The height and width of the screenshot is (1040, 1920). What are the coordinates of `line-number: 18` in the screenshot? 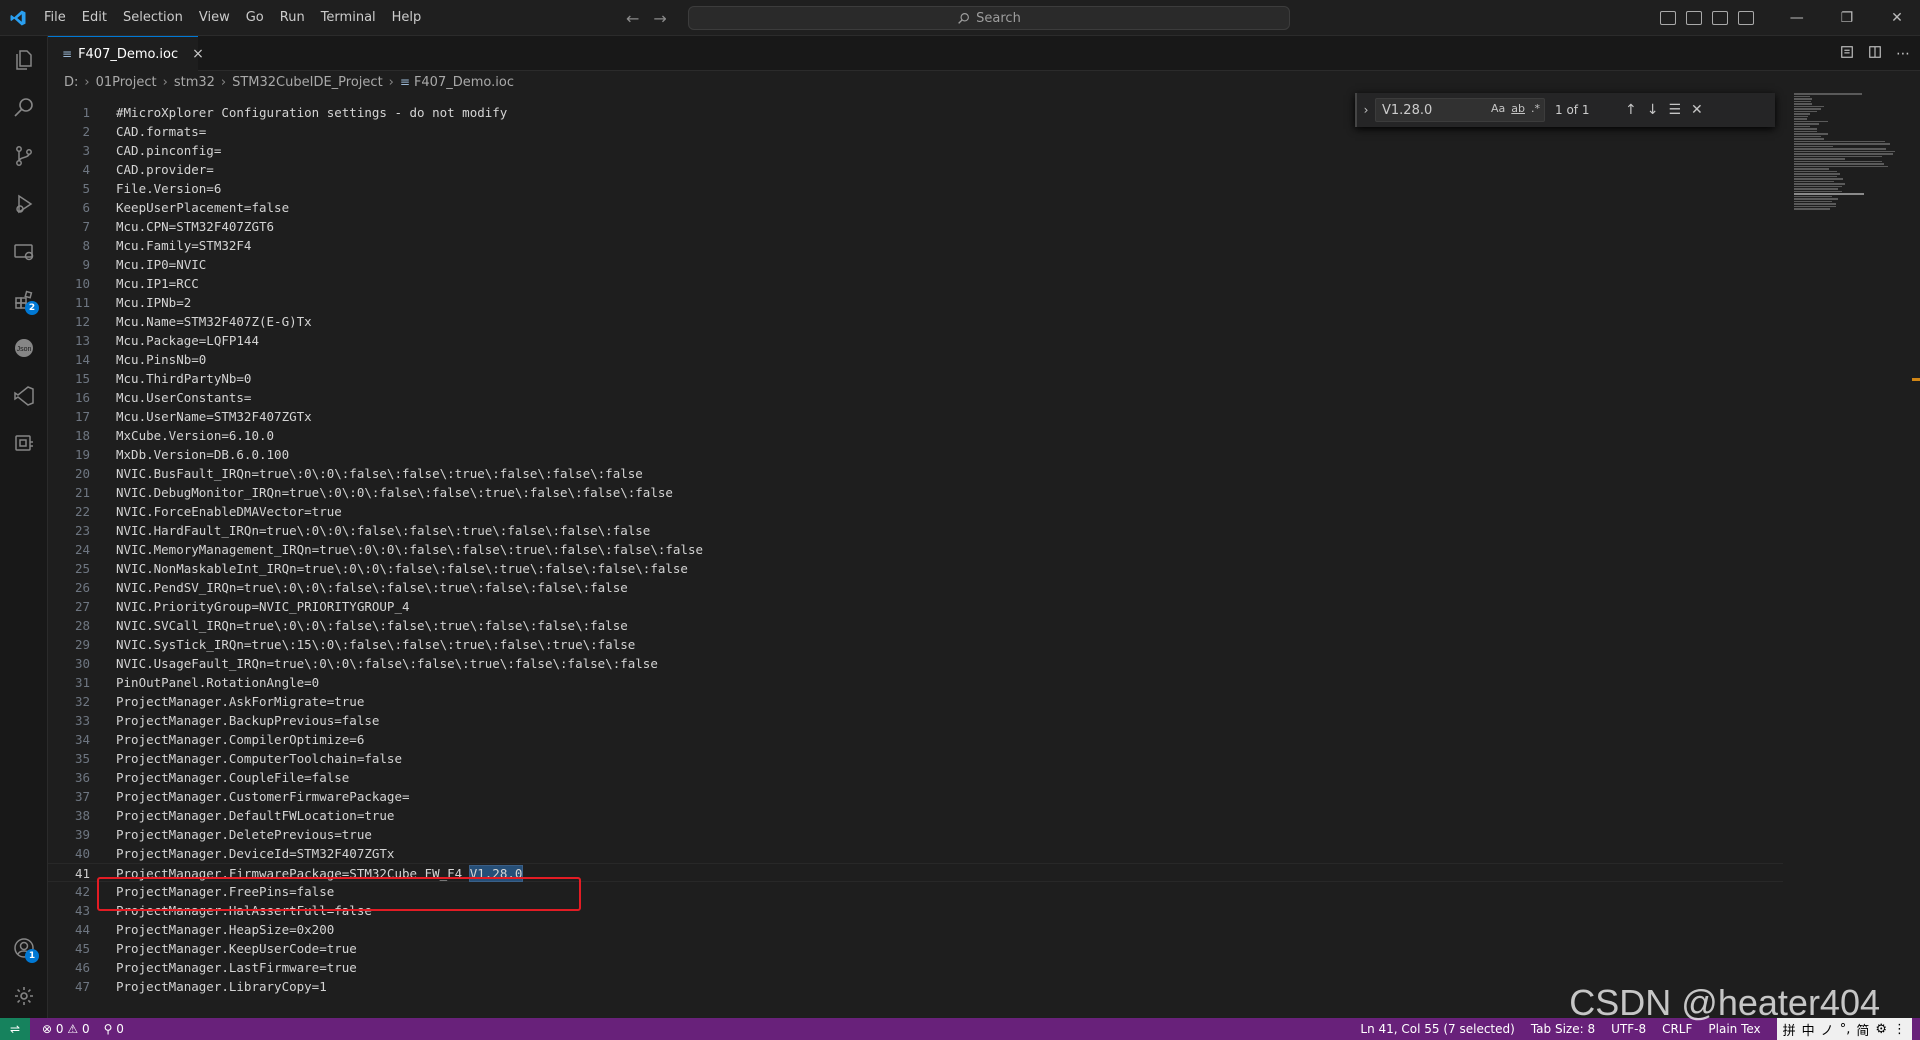 It's located at (69, 435).